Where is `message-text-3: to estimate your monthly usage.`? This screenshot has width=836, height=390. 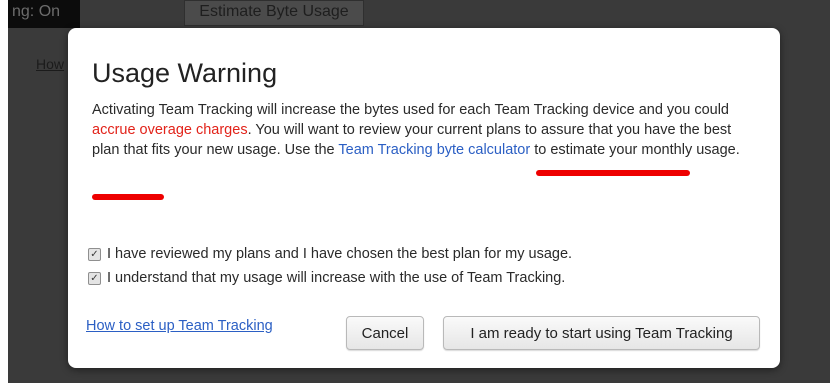
message-text-3: to estimate your monthly usage. is located at coordinates (635, 150).